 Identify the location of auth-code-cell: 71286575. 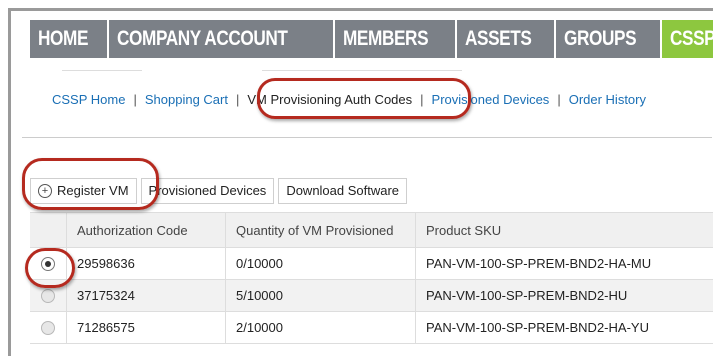
(145, 327).